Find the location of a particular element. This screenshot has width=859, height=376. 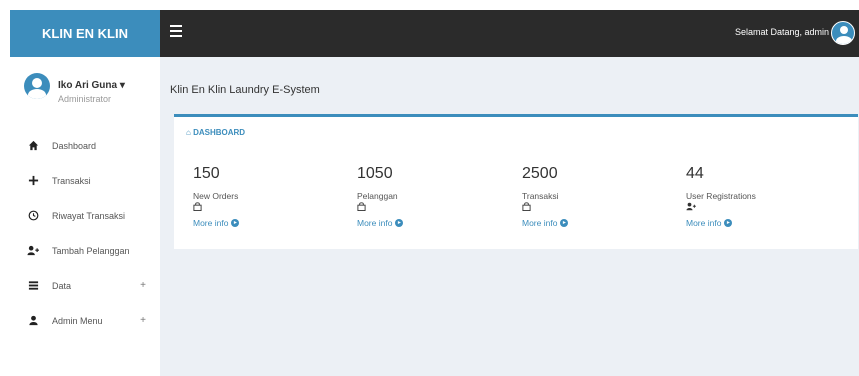

user-role: Administrator is located at coordinates (85, 99).